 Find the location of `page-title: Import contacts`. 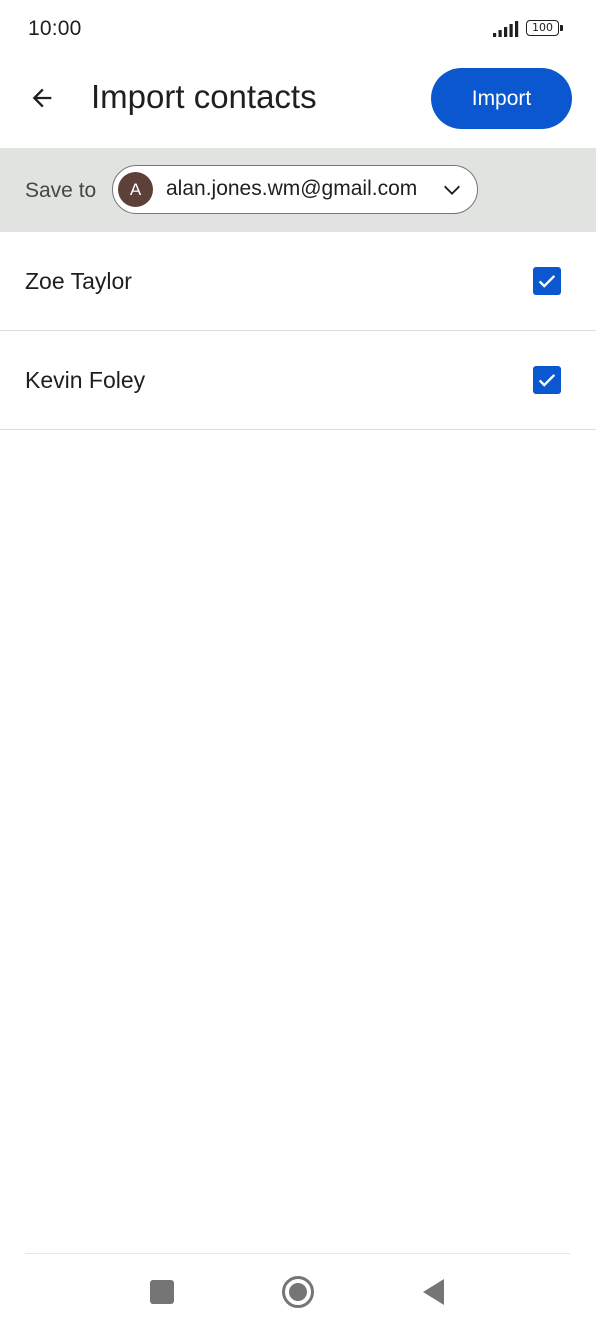

page-title: Import contacts is located at coordinates (204, 96).